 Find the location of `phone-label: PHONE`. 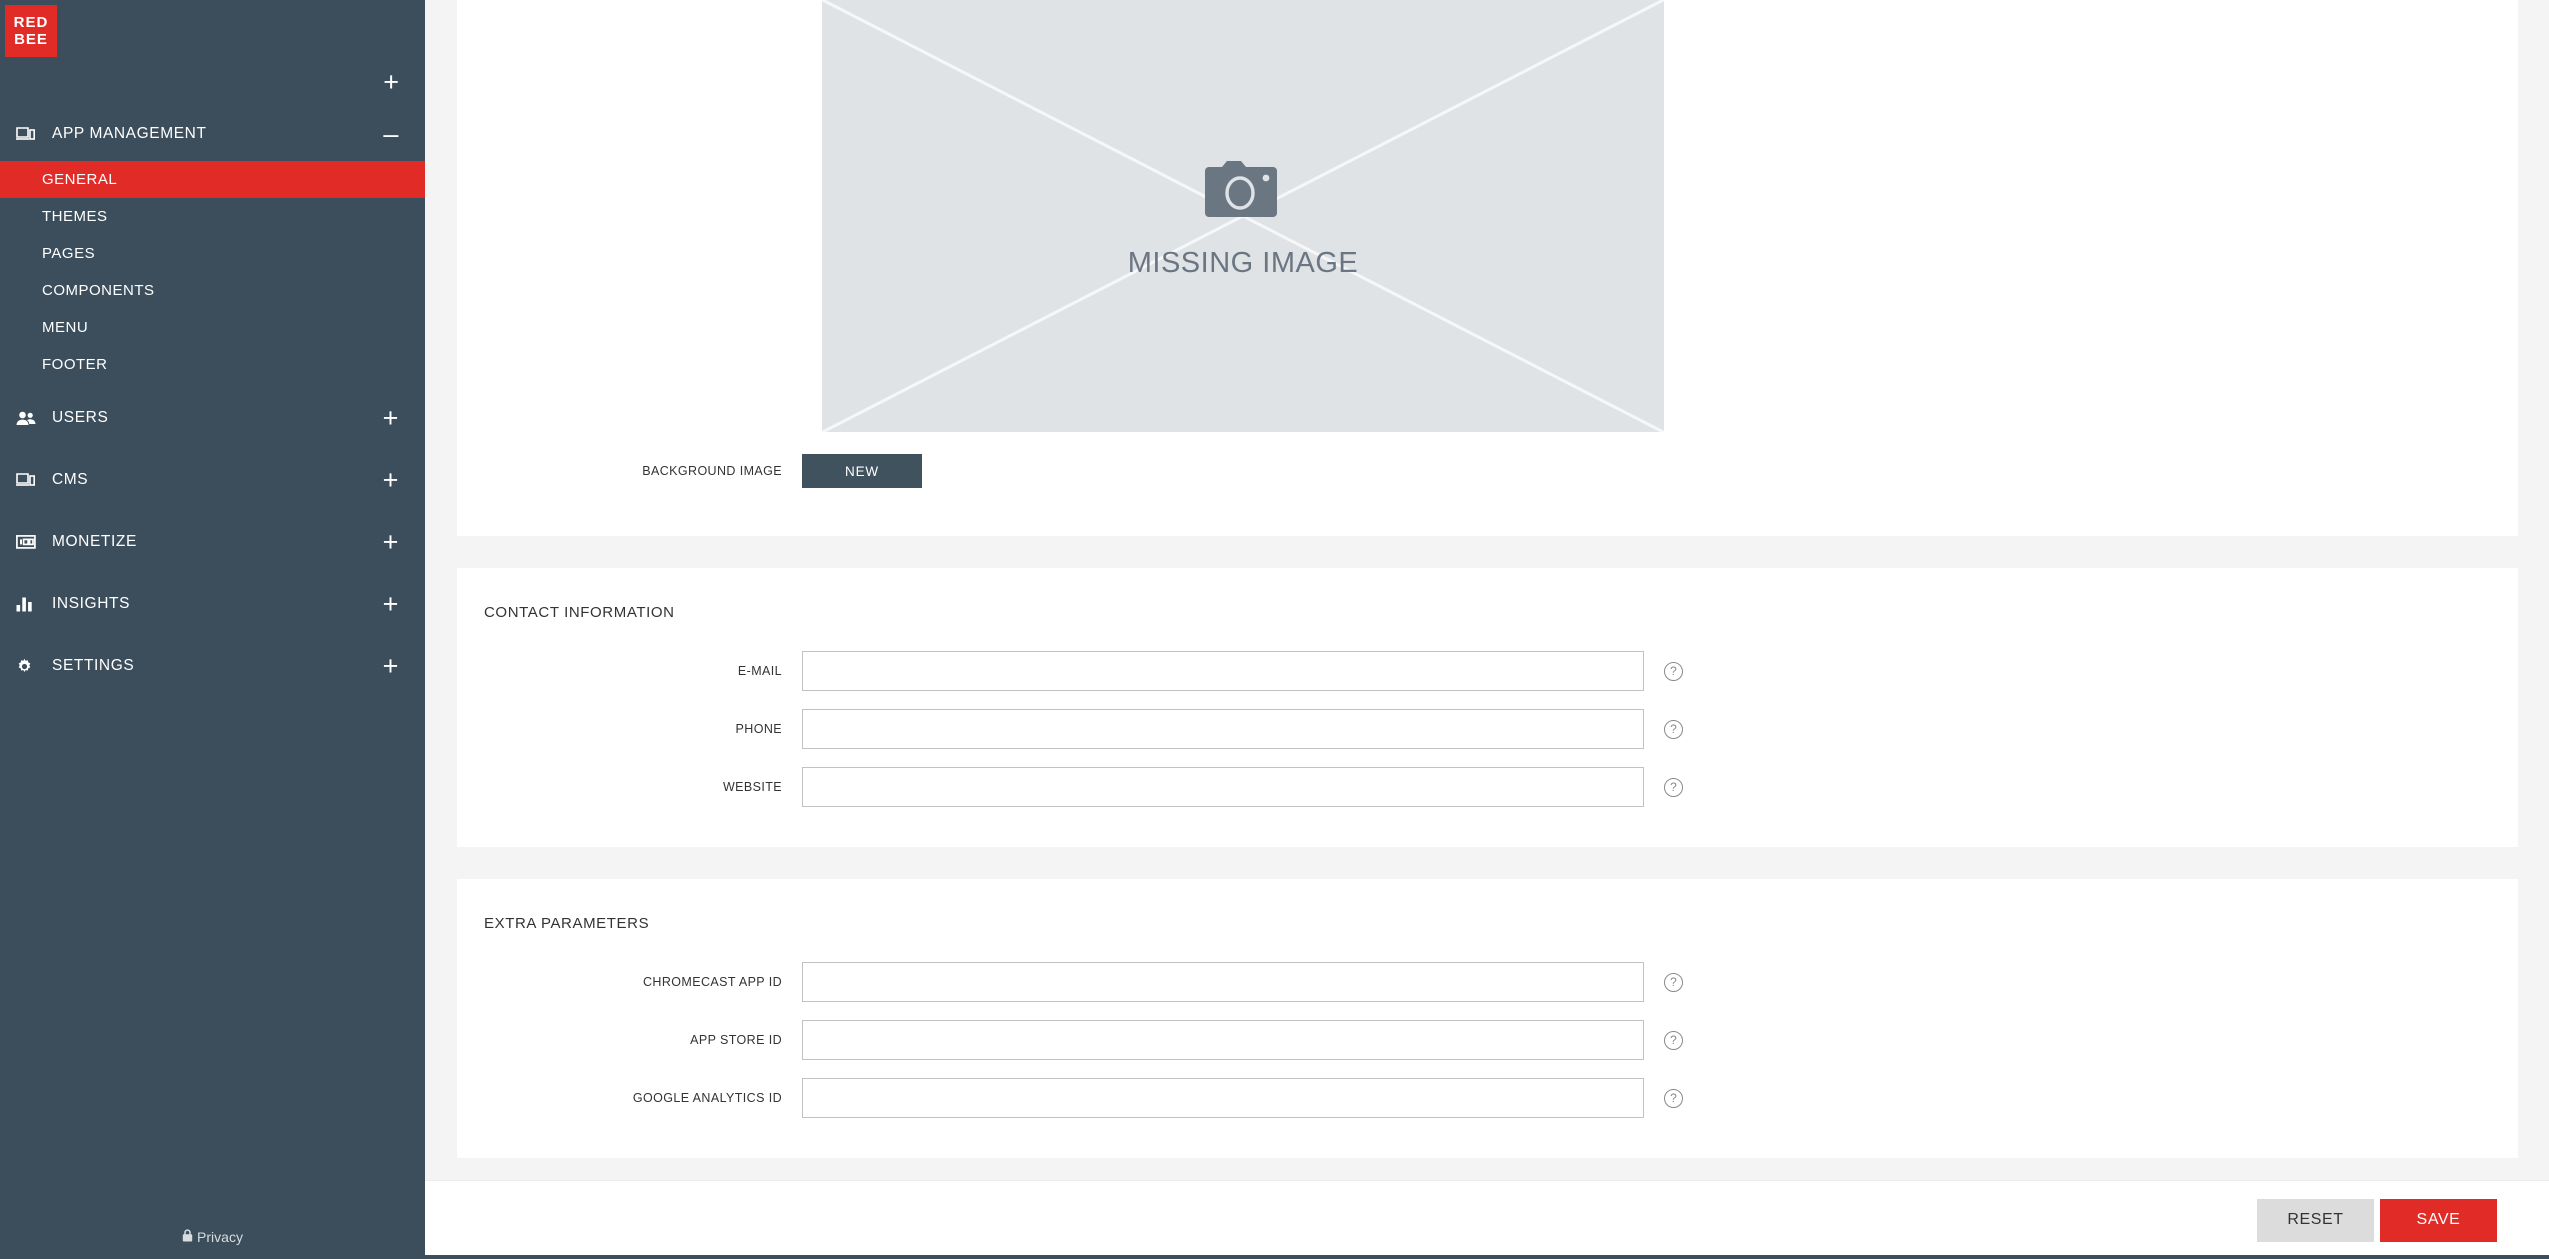

phone-label: PHONE is located at coordinates (758, 729).